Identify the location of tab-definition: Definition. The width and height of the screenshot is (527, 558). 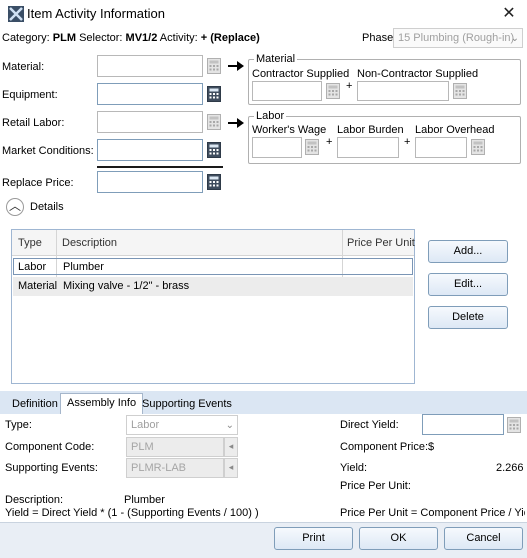
(35, 404).